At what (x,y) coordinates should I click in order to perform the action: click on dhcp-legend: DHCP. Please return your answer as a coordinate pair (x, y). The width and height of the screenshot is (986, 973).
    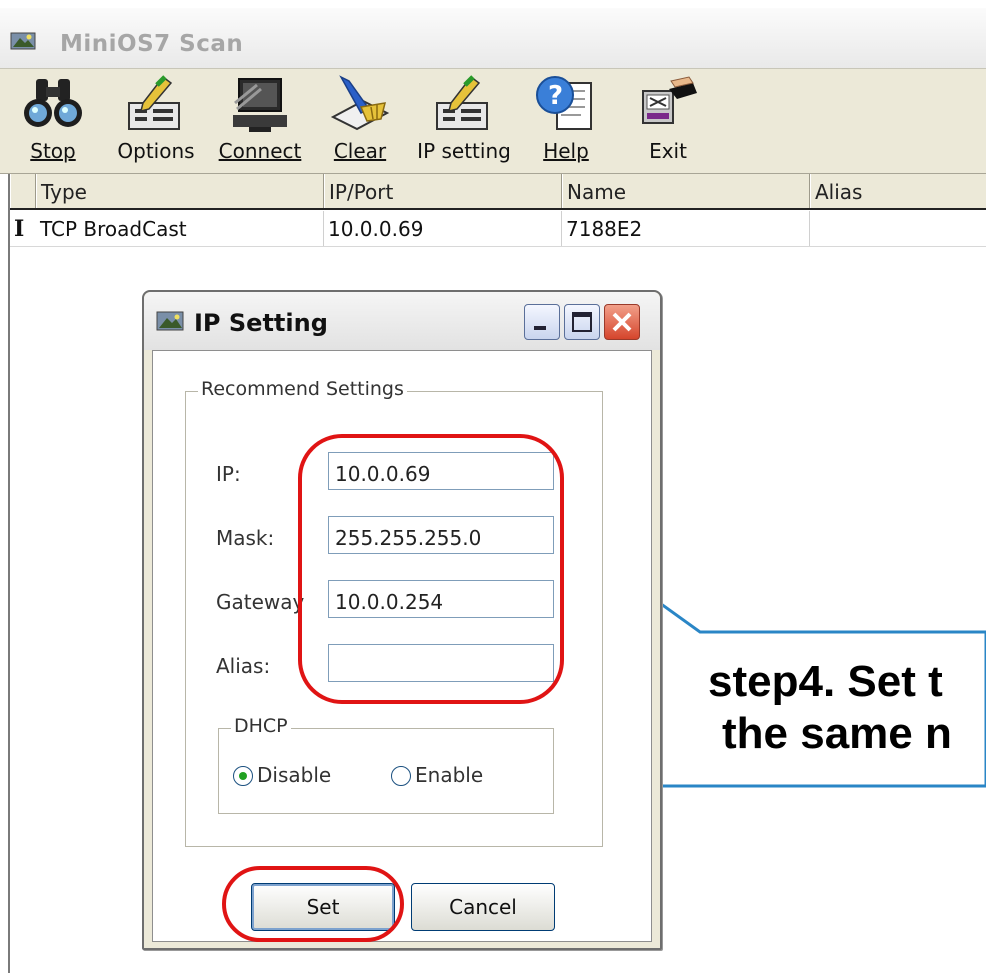
    Looking at the image, I should click on (261, 726).